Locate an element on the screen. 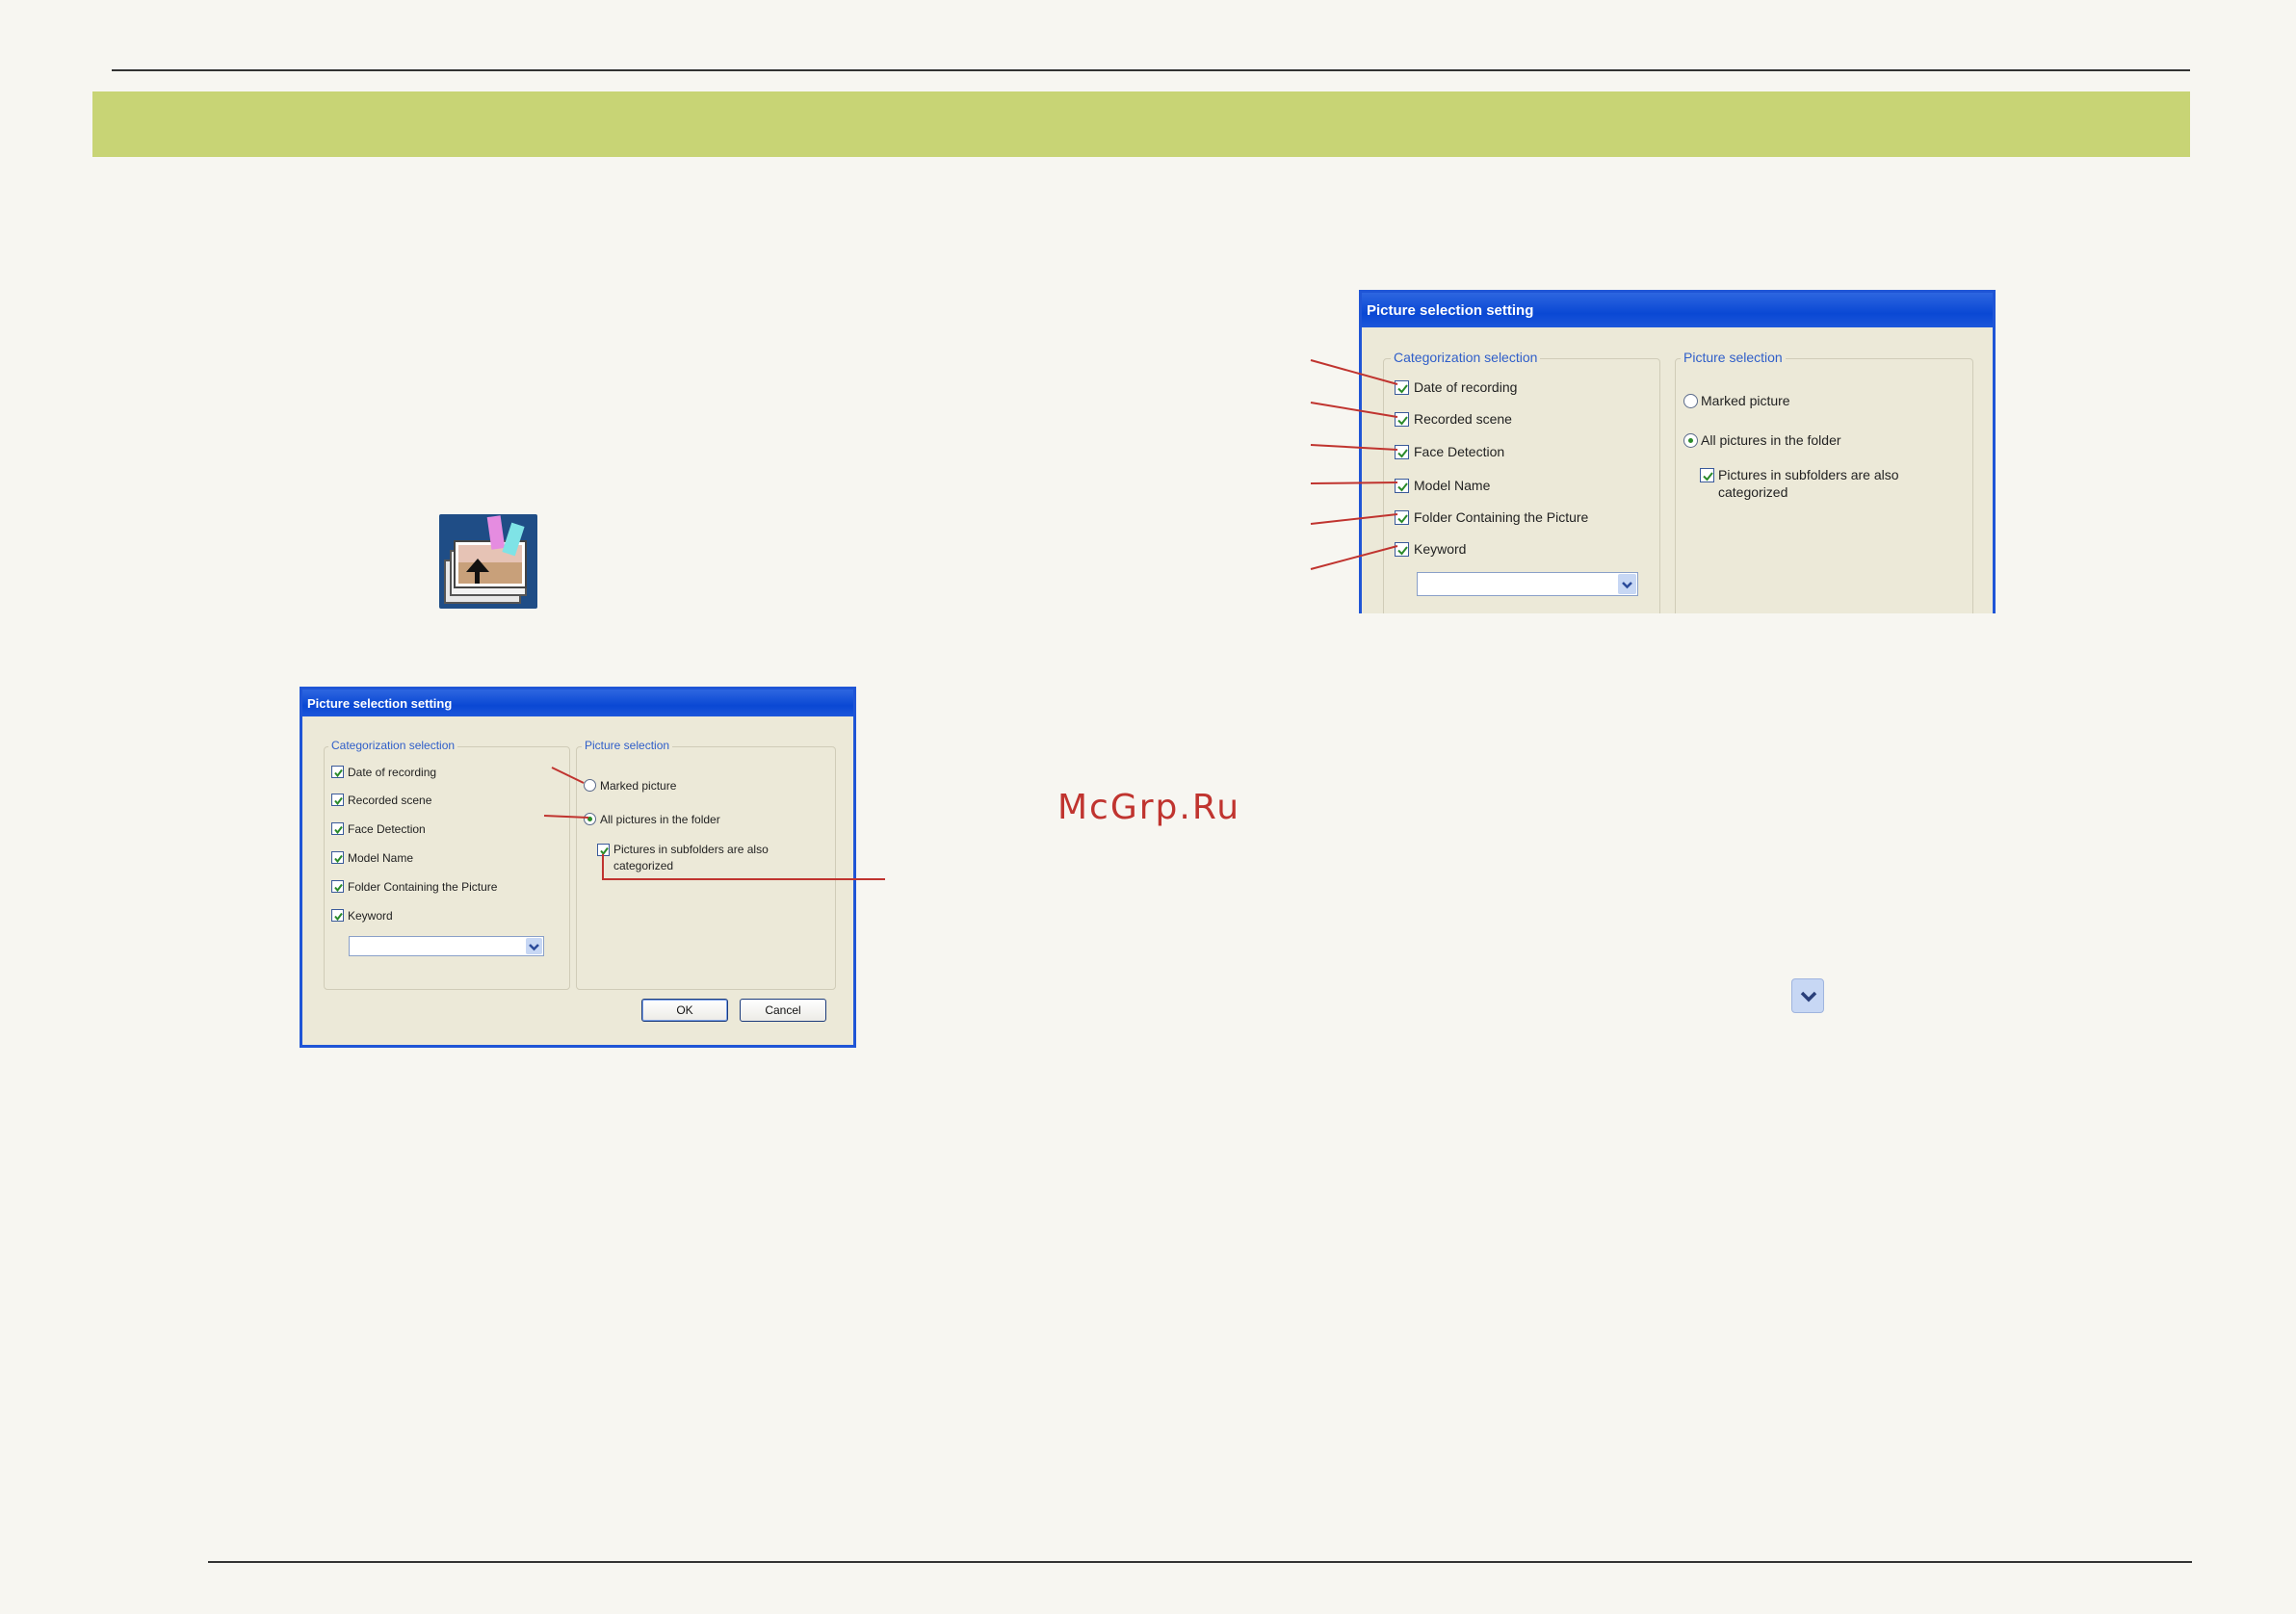  watermark: McGrp.Ru is located at coordinates (1149, 807).